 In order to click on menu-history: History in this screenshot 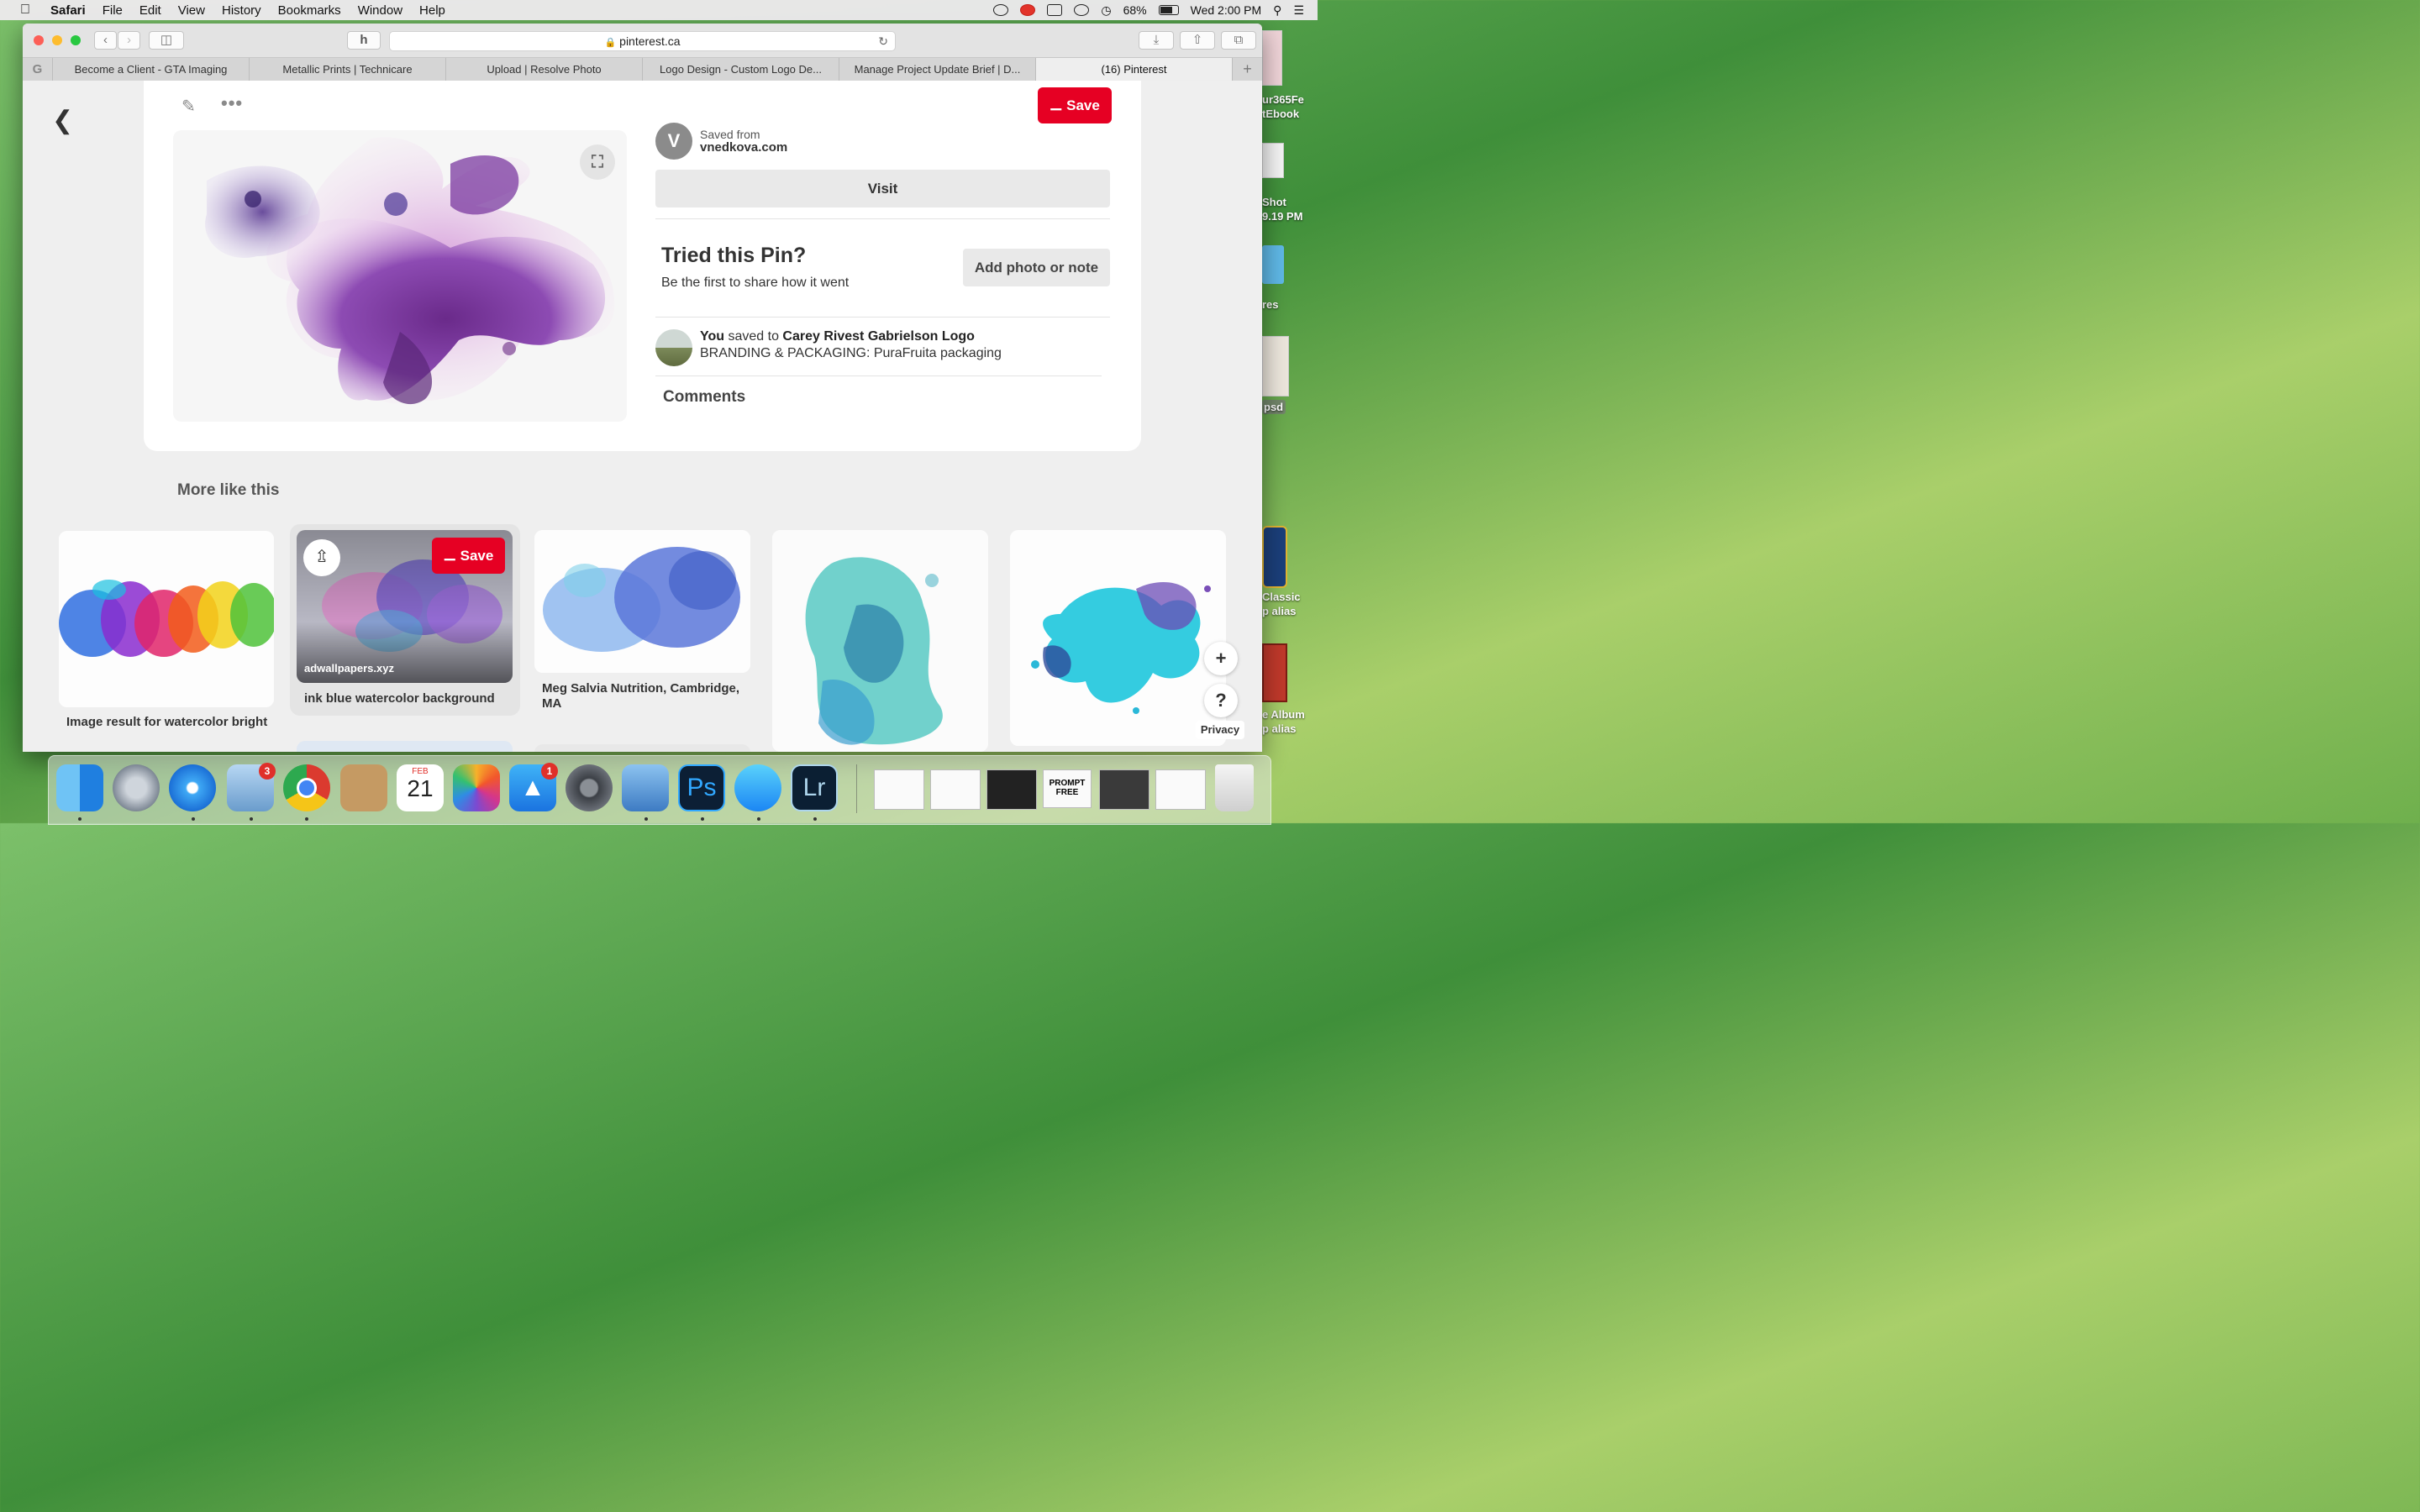, I will do `click(241, 10)`.